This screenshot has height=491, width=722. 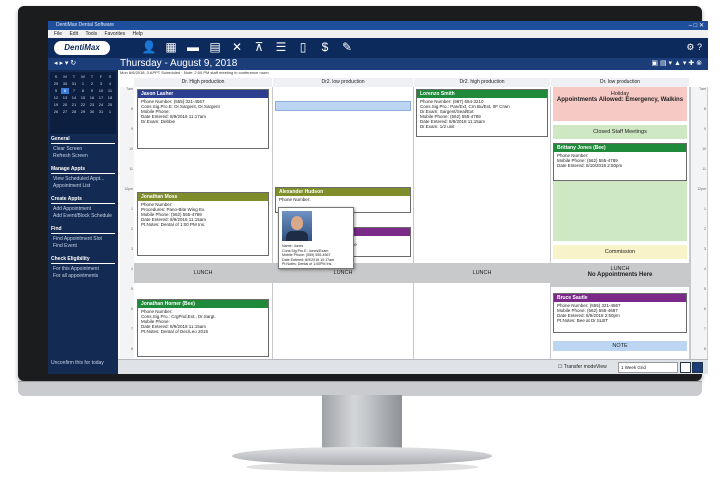 I want to click on sidebar-heading: Check Eligibility, so click(x=83, y=260).